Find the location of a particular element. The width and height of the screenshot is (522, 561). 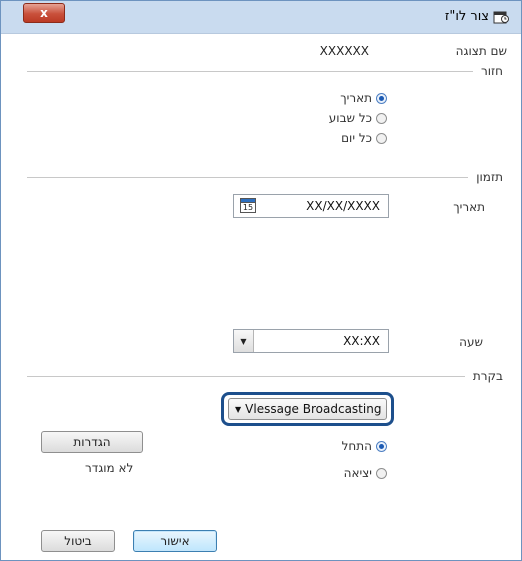

repeat-option-date: תאריך is located at coordinates (363, 98).